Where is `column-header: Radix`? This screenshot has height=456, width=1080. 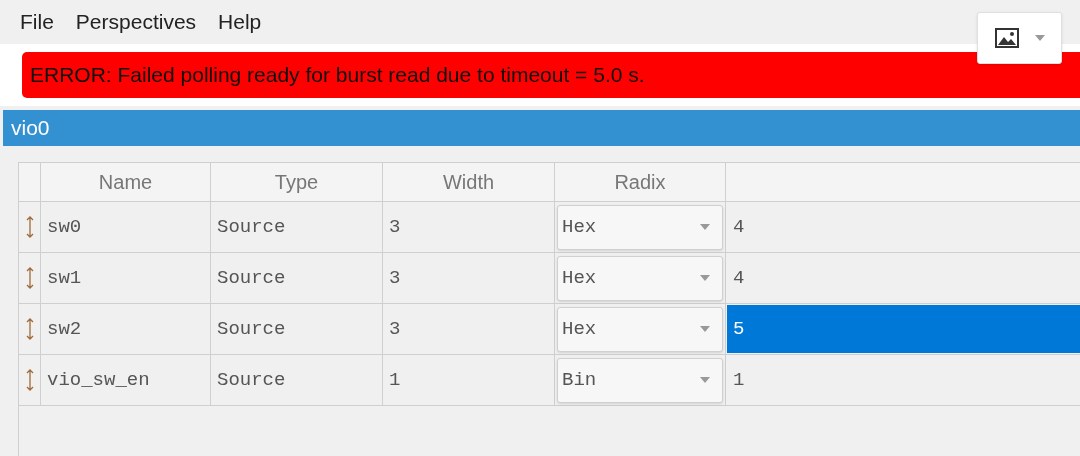
column-header: Radix is located at coordinates (640, 182).